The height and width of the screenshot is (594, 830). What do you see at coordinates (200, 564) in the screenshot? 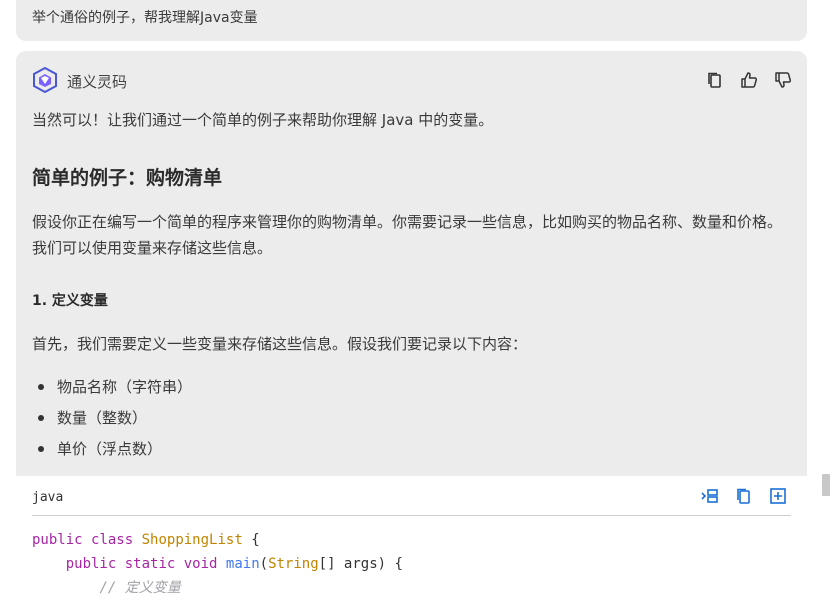
I see `code-token: void` at bounding box center [200, 564].